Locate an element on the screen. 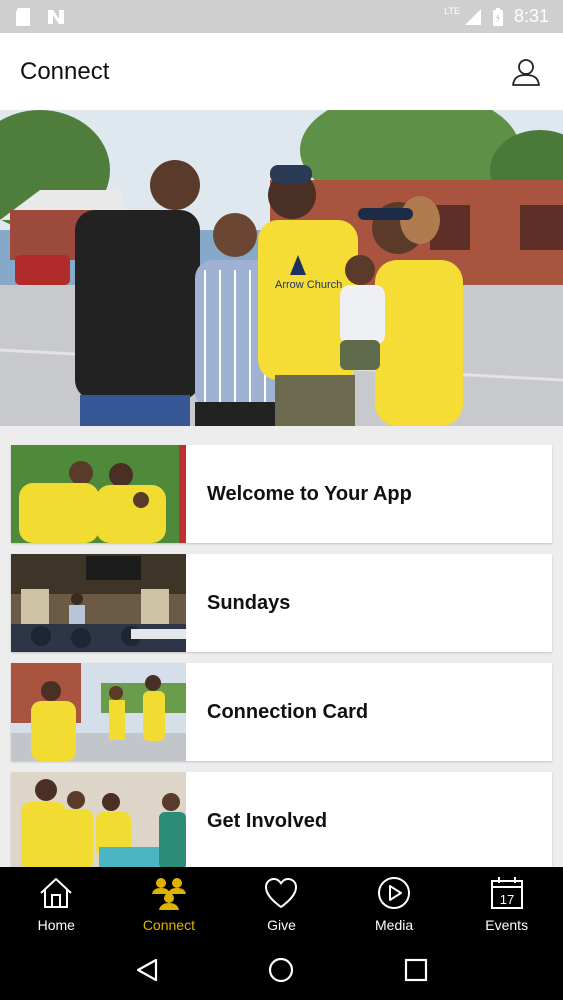 The height and width of the screenshot is (1000, 563). list-item-connection-card: Connection Card is located at coordinates (281, 712).